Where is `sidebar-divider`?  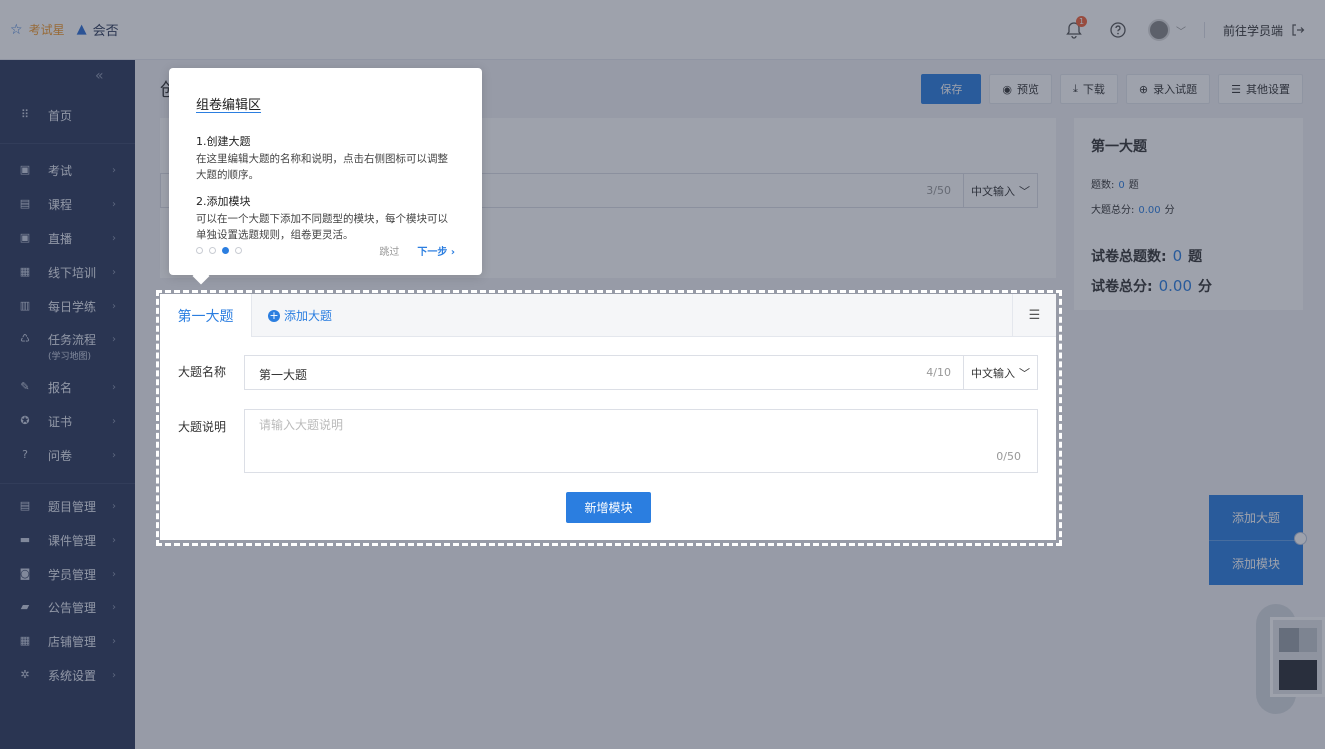
sidebar-divider is located at coordinates (67, 143).